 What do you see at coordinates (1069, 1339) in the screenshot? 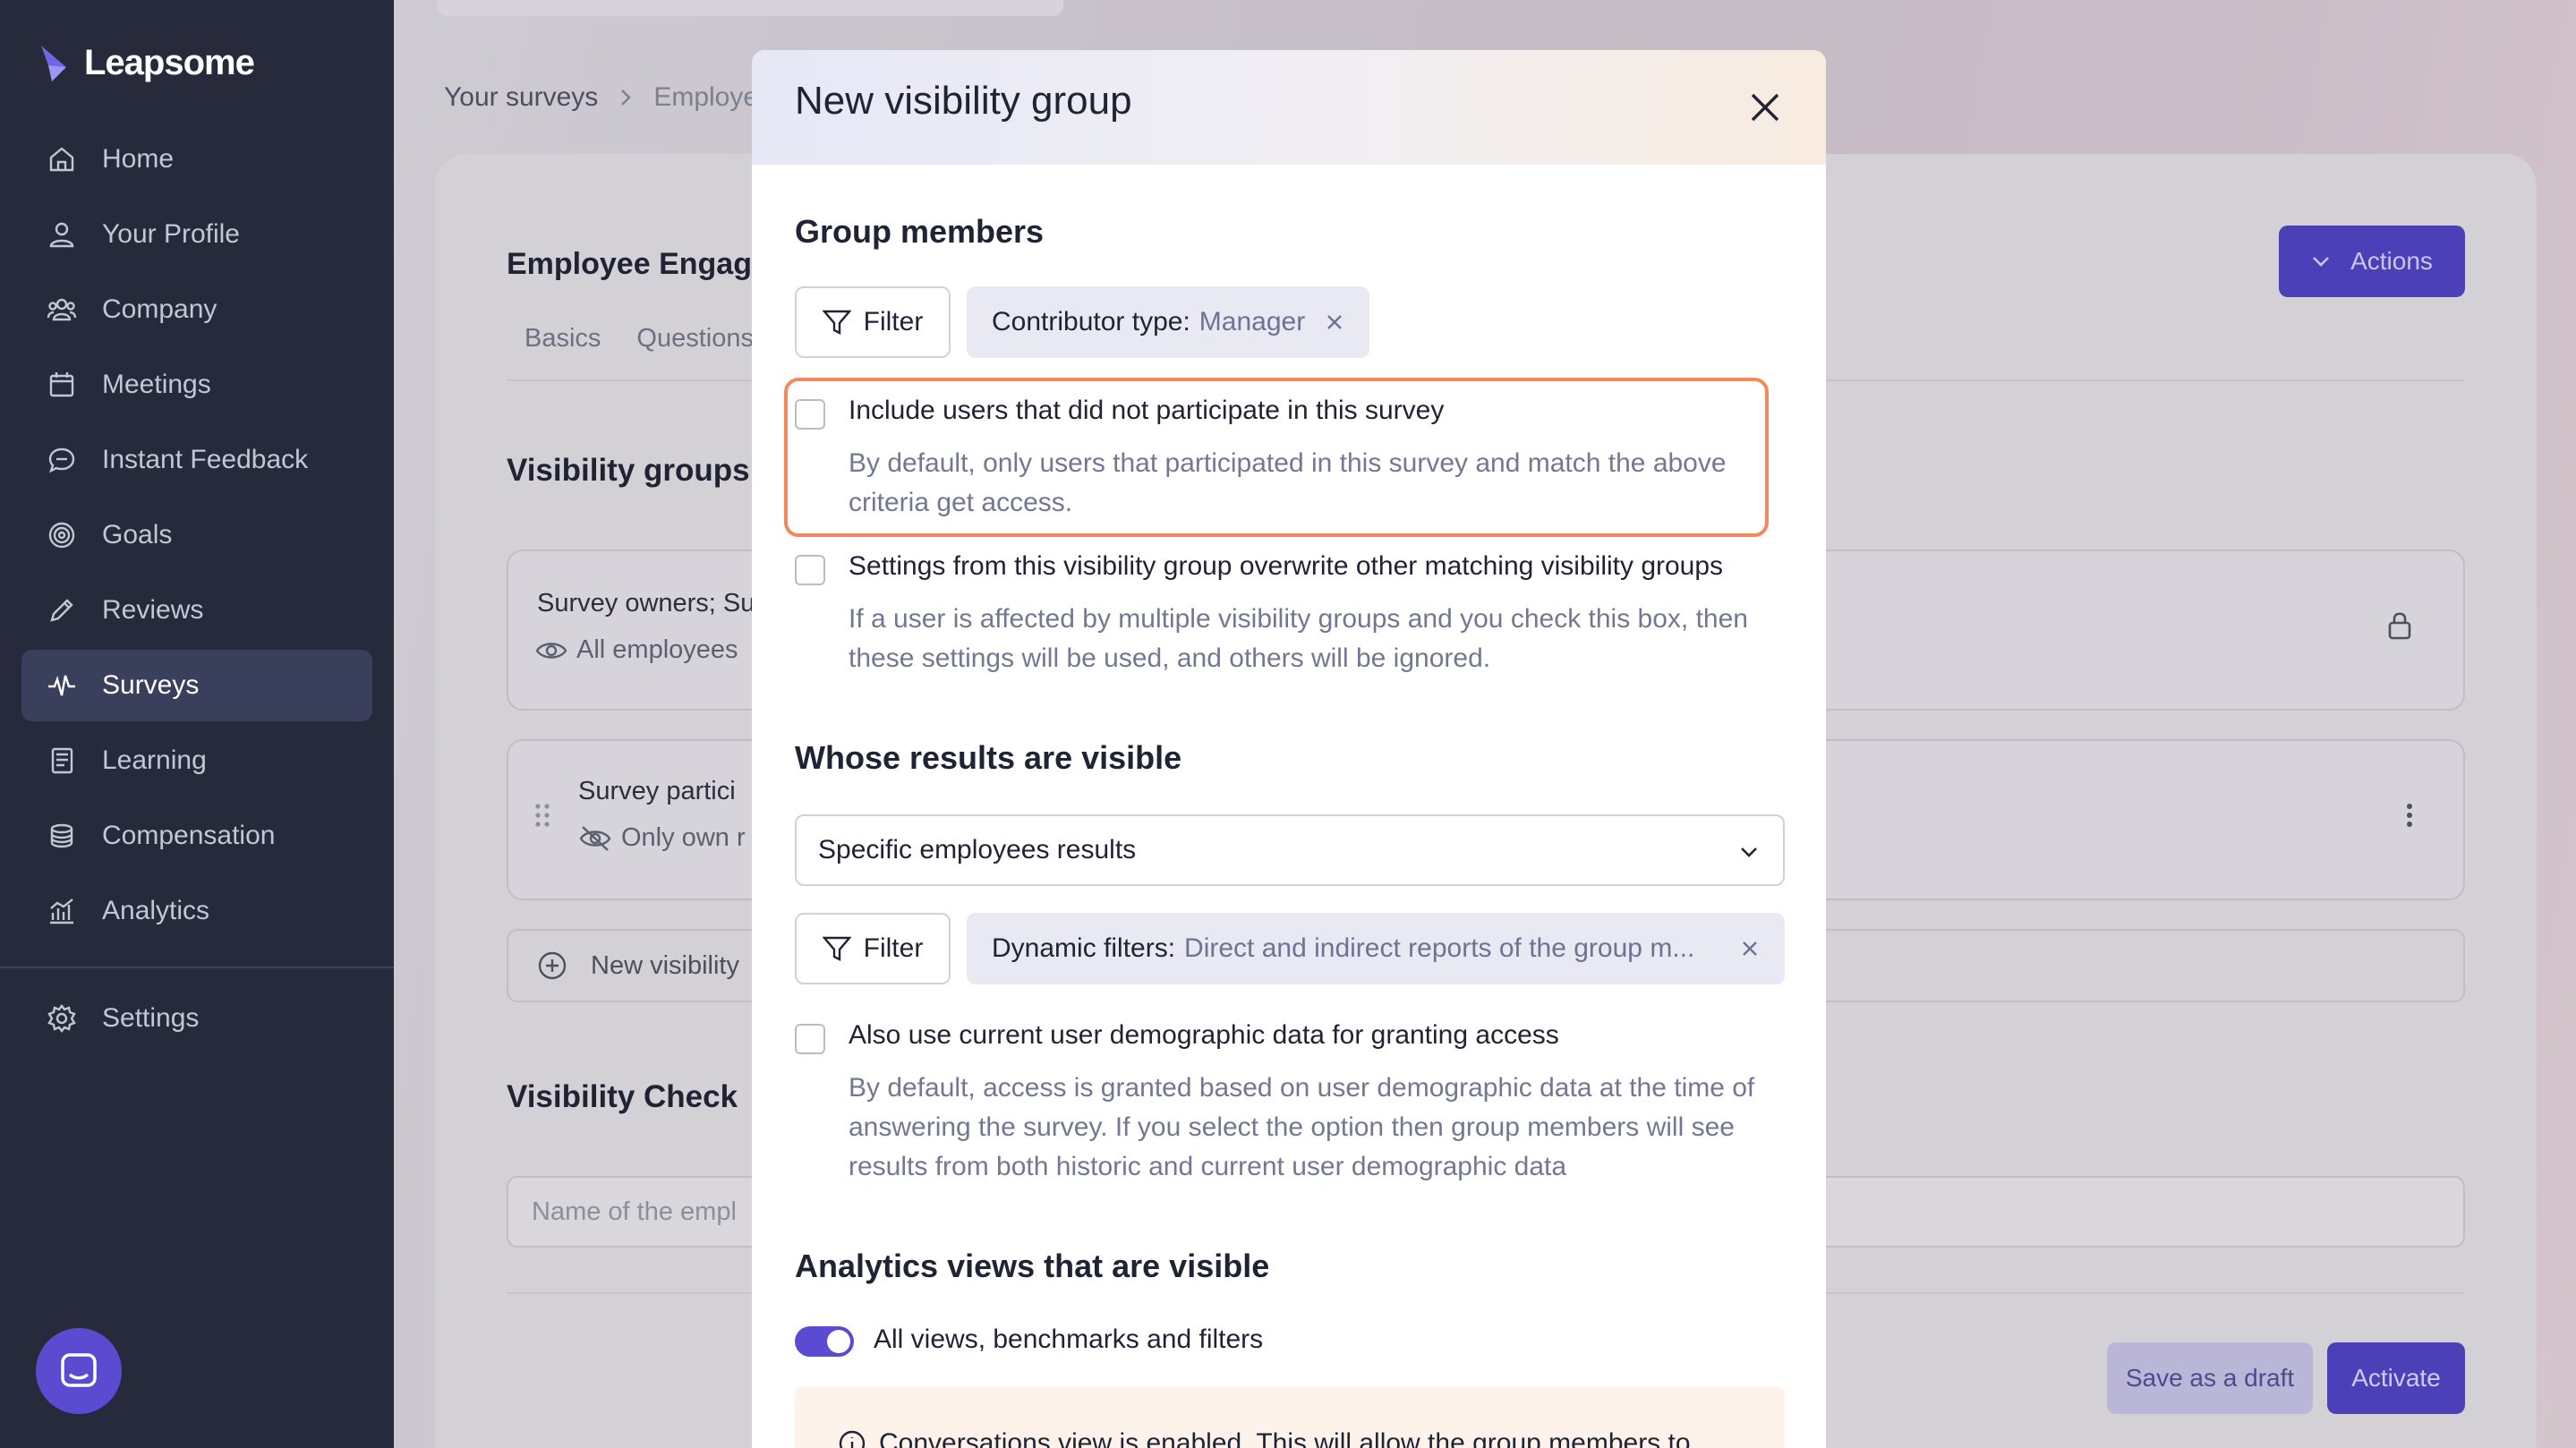
I see `all-views-label: All views, benchmarks and filters` at bounding box center [1069, 1339].